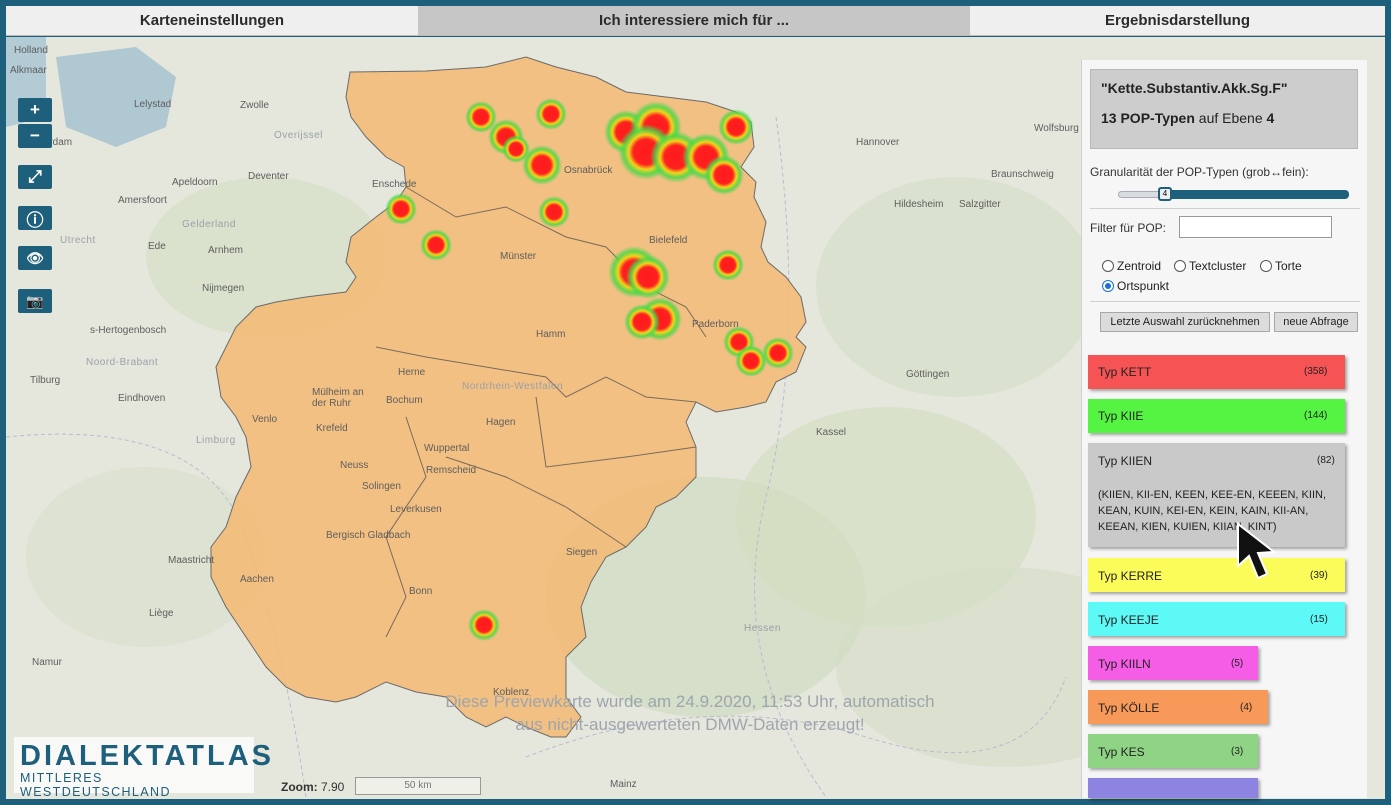 The height and width of the screenshot is (805, 1391). Describe the element at coordinates (1185, 322) in the screenshot. I see `undo-button: Letzte Auswahl zurücknehmen` at that location.